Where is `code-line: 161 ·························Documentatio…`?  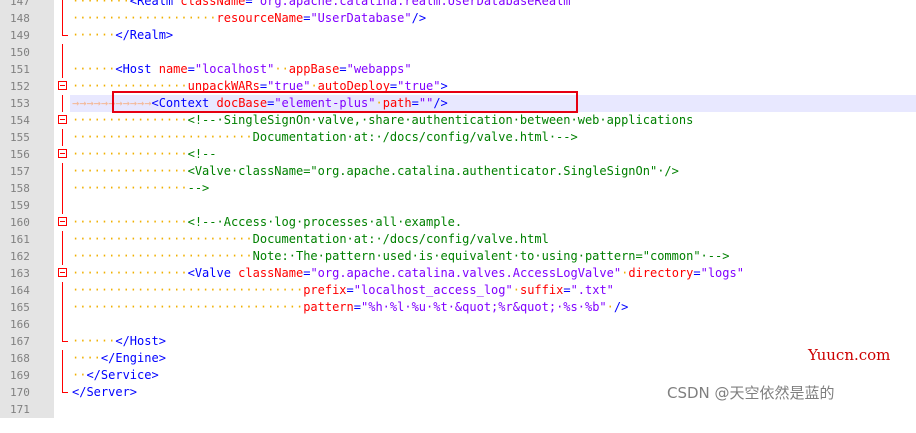
code-line: 161 ·························Documentatio… is located at coordinates (458, 239).